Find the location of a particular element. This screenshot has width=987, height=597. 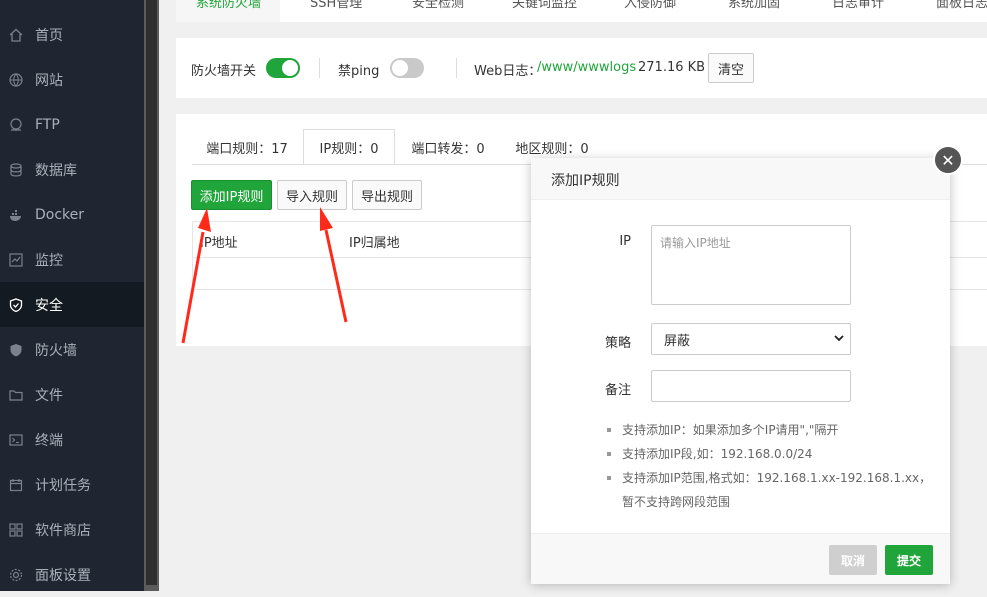

policy-select: 屏蔽 is located at coordinates (751, 339).